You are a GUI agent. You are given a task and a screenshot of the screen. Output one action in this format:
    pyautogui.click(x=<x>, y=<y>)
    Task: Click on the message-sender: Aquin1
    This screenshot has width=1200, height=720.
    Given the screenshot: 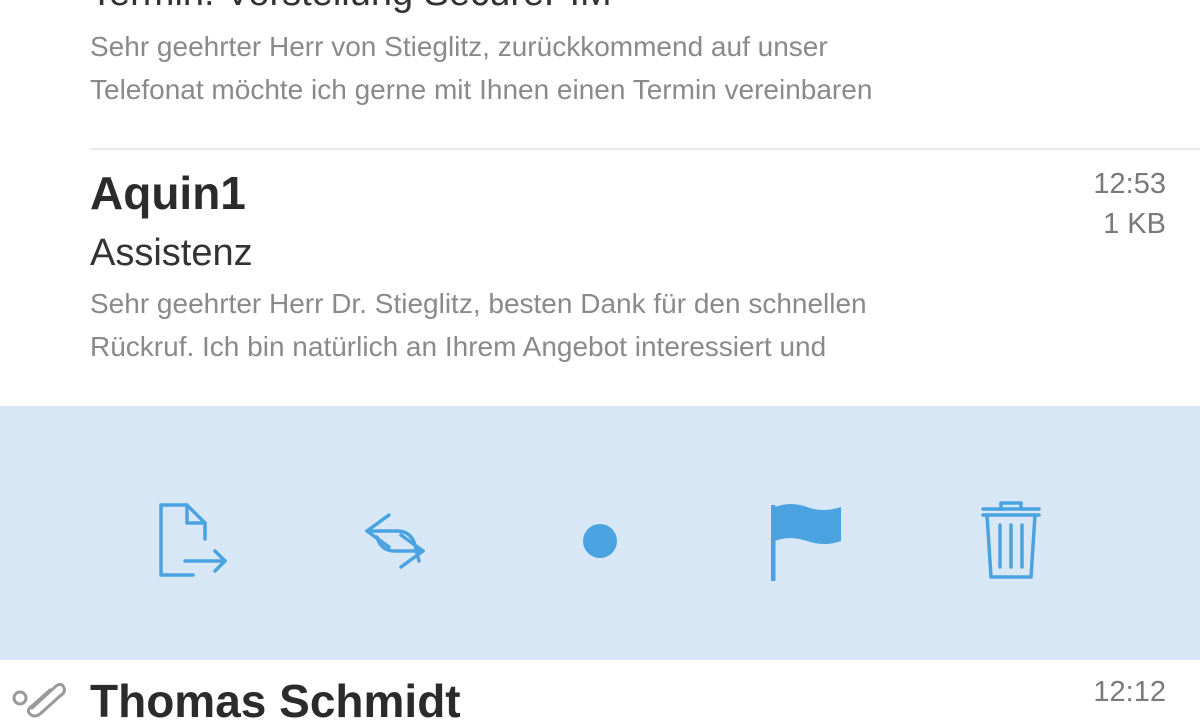 What is the action you would take?
    pyautogui.click(x=168, y=193)
    